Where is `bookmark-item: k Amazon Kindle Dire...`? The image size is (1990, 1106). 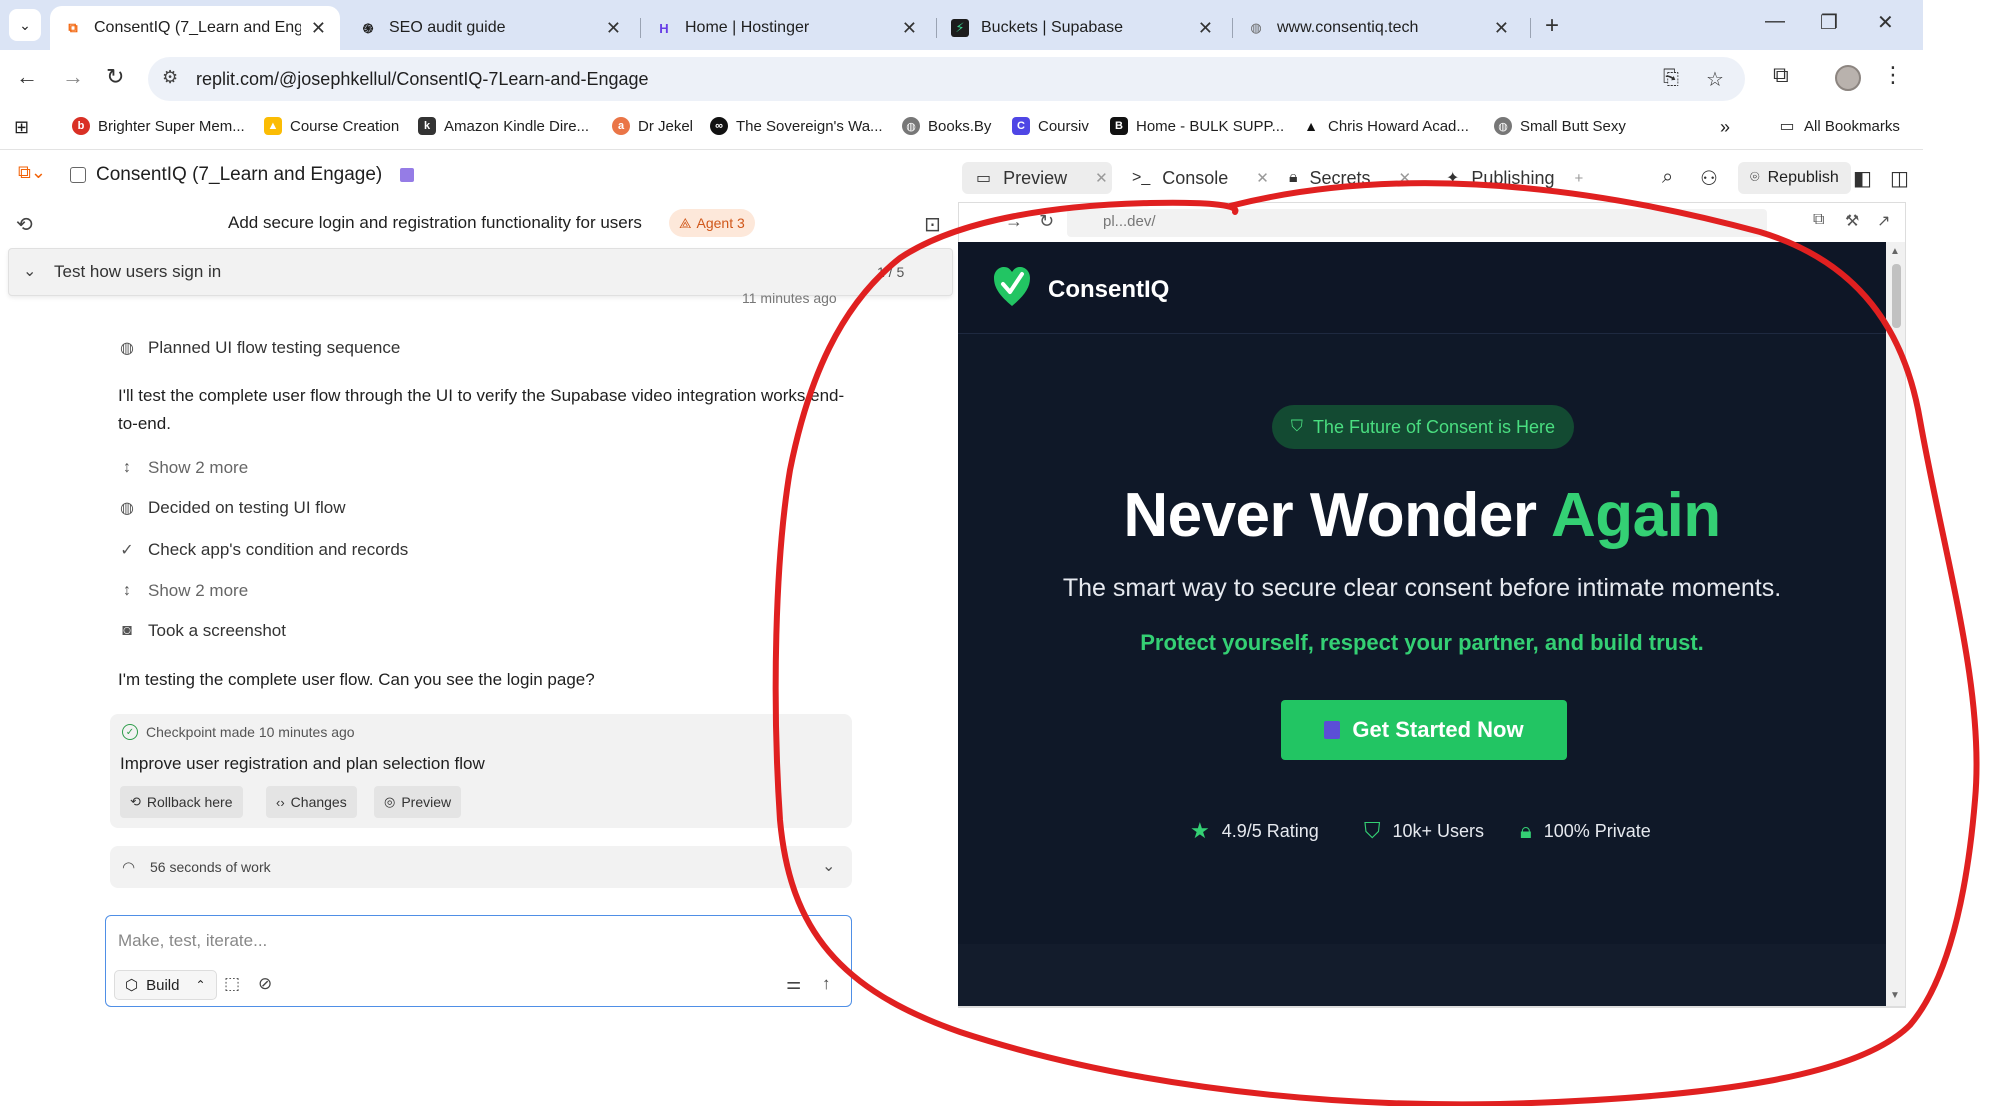
bookmark-item: k Amazon Kindle Dire... is located at coordinates (503, 126).